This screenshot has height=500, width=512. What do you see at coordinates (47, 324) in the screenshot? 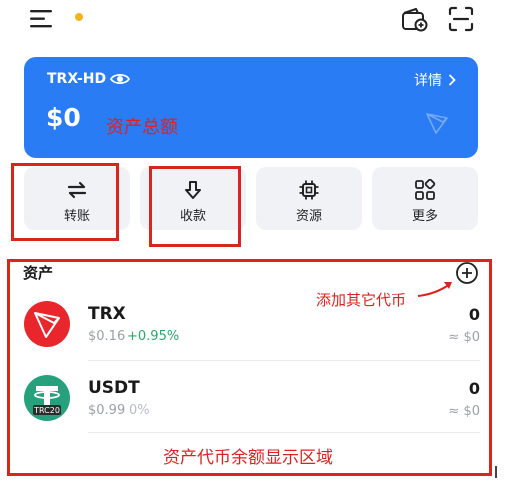
I see `trx-token-icon` at bounding box center [47, 324].